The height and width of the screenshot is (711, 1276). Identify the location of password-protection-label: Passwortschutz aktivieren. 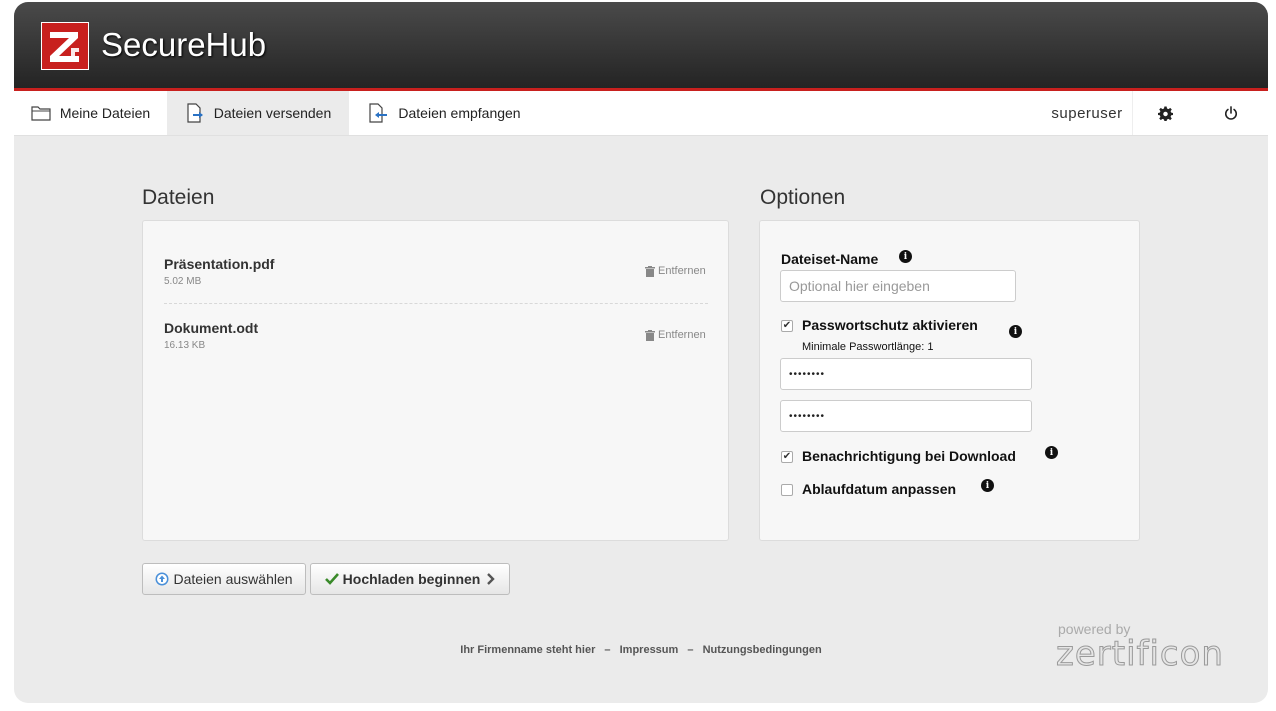
(890, 325).